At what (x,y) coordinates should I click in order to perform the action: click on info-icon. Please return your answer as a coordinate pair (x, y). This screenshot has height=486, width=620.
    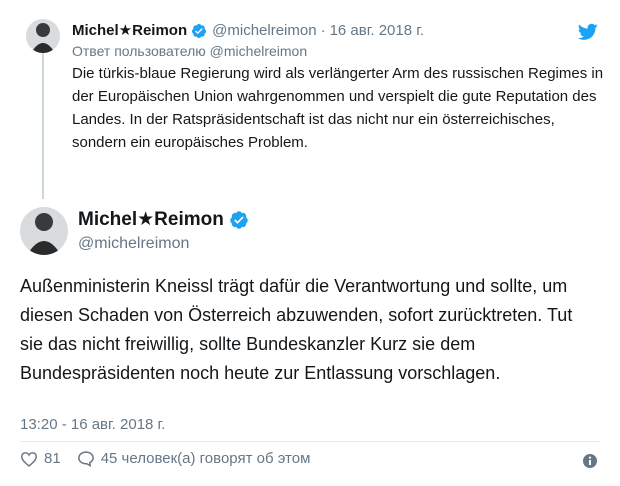
    Looking at the image, I should click on (590, 461).